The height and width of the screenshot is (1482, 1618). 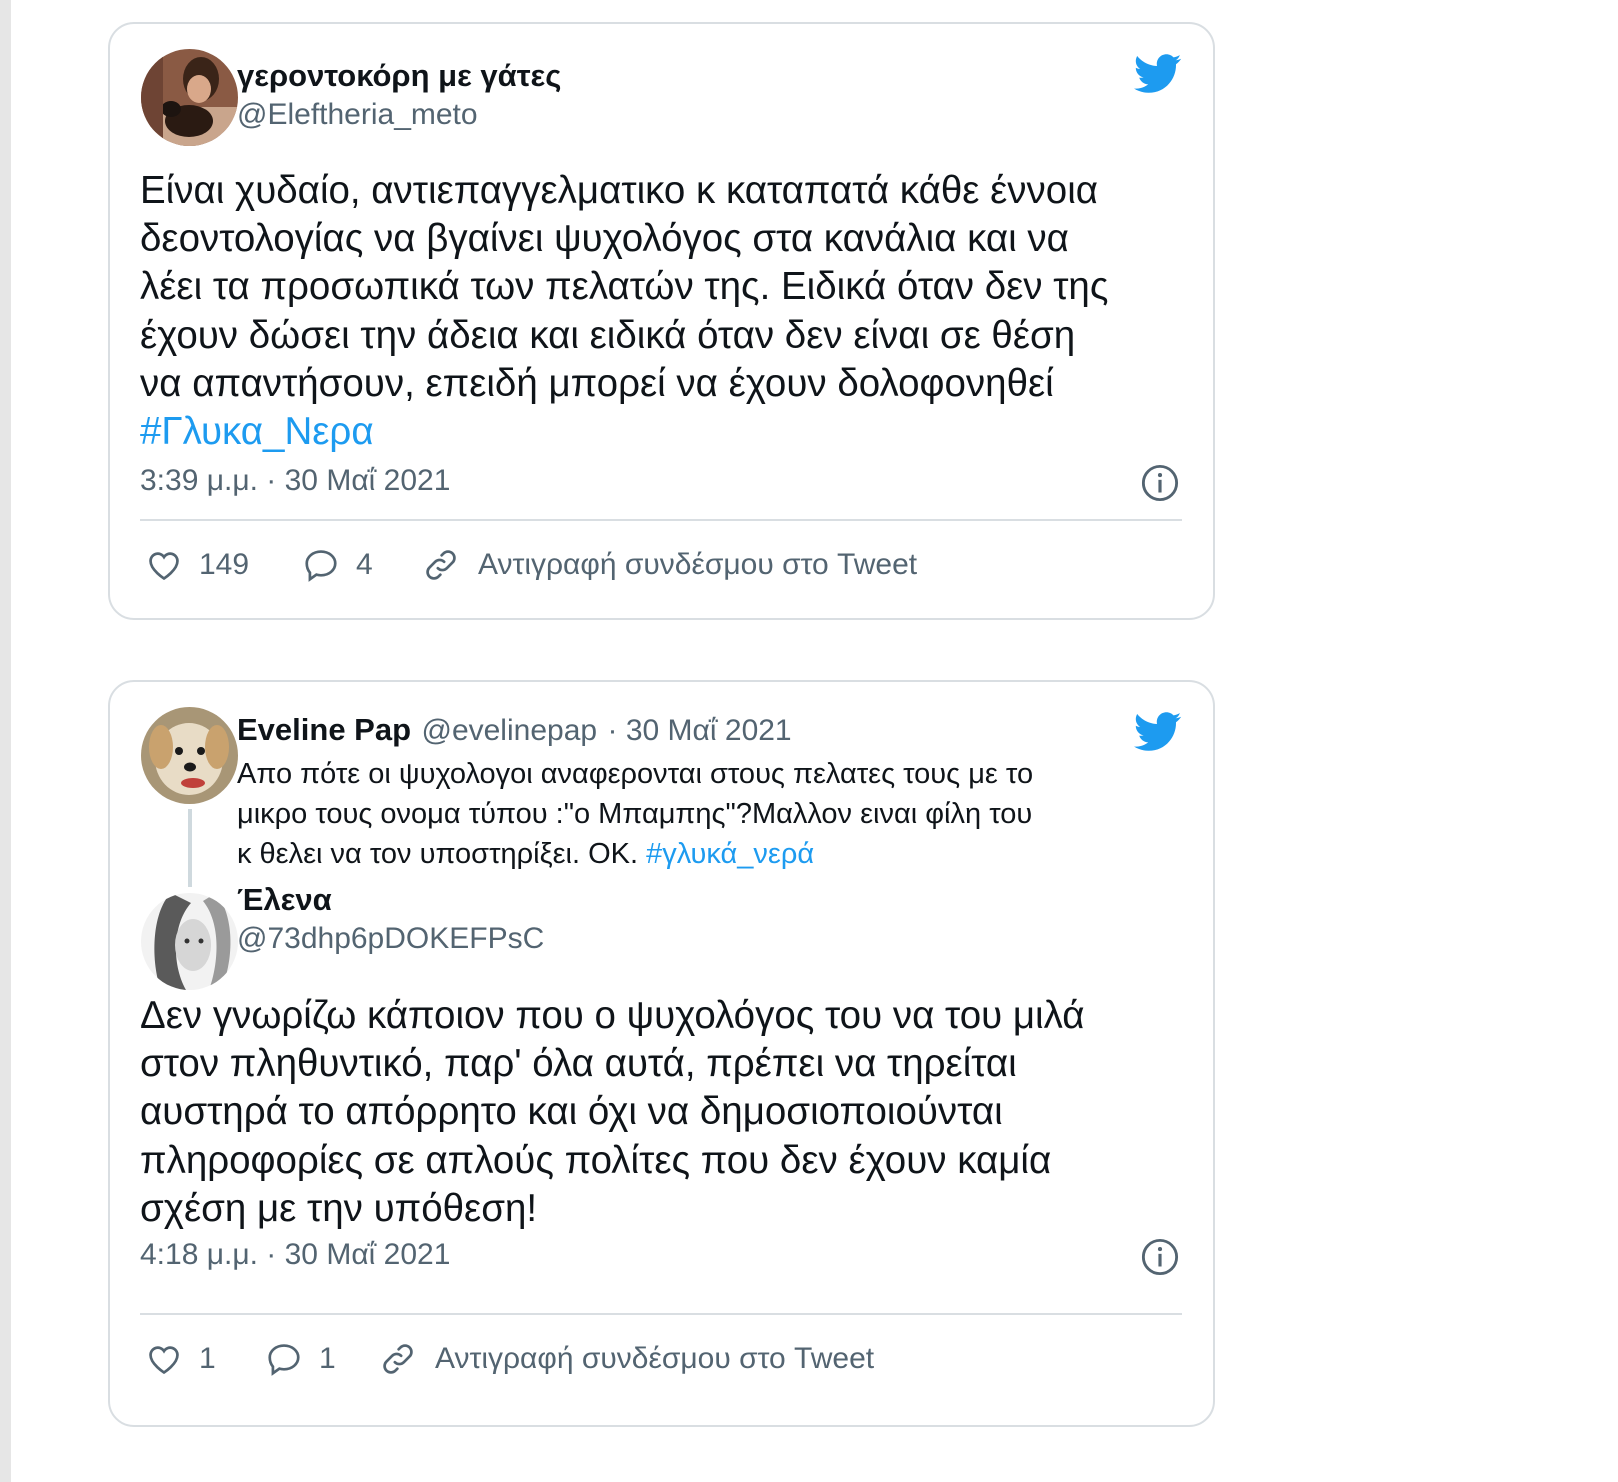 I want to click on reply-button: 1, so click(x=300, y=1359).